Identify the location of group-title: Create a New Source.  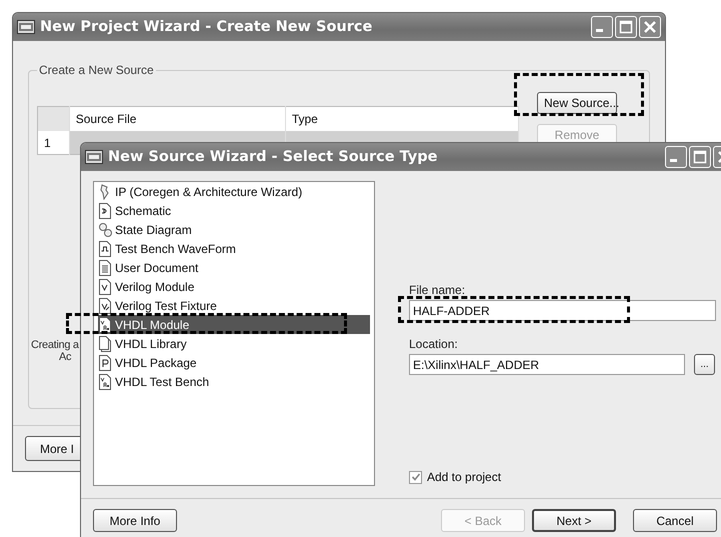
(96, 70).